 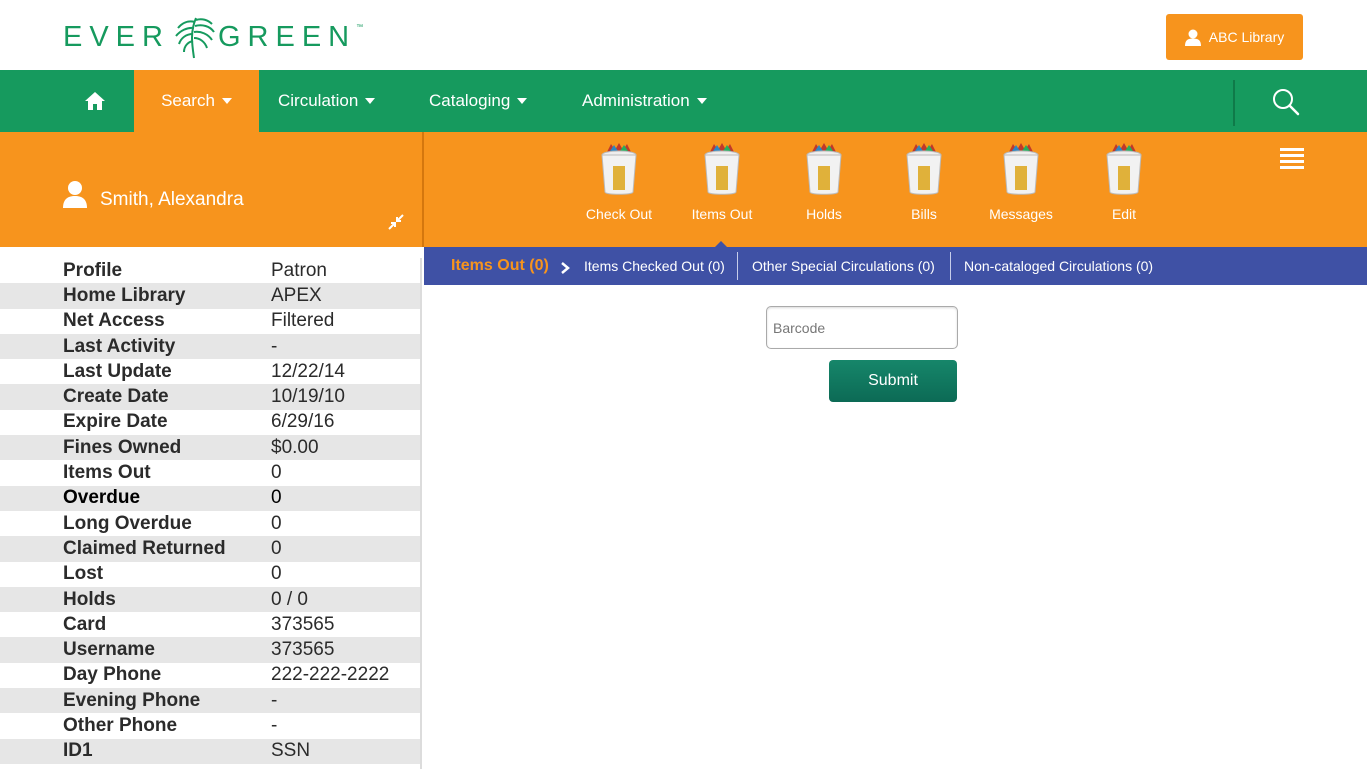 What do you see at coordinates (102, 498) in the screenshot?
I see `detail-key: Overdue` at bounding box center [102, 498].